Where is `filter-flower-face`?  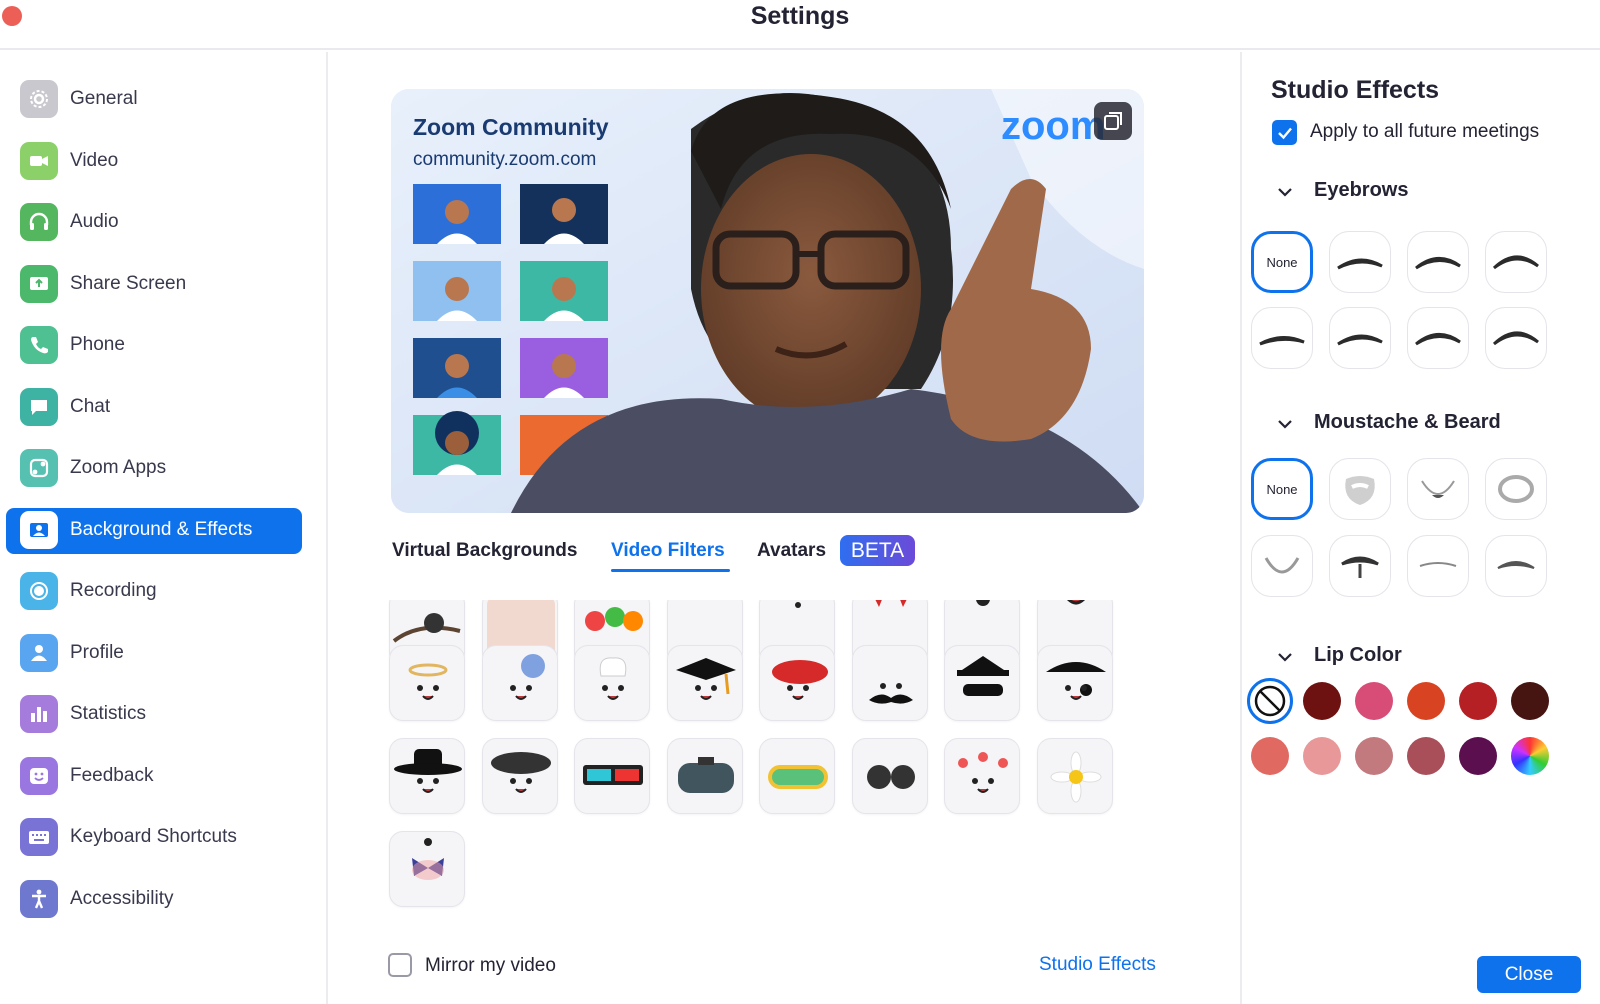
filter-flower-face is located at coordinates (519, 683).